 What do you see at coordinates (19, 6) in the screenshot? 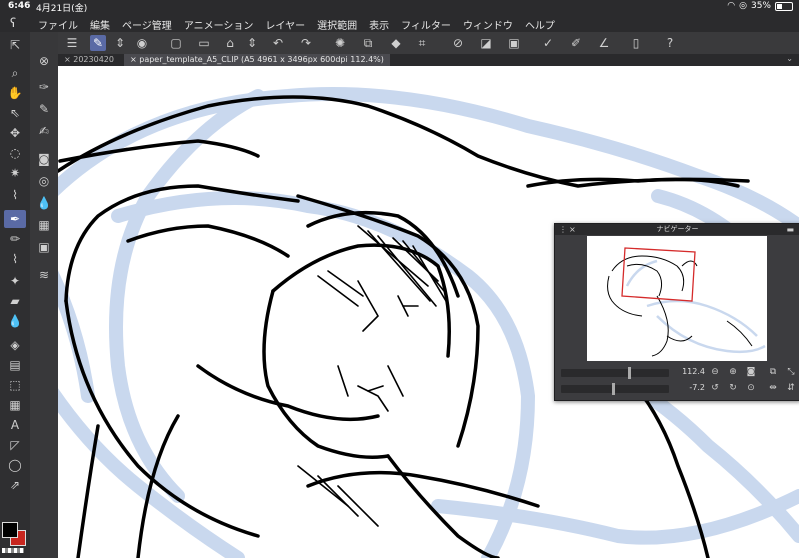
I see `status-time: 6:46` at bounding box center [19, 6].